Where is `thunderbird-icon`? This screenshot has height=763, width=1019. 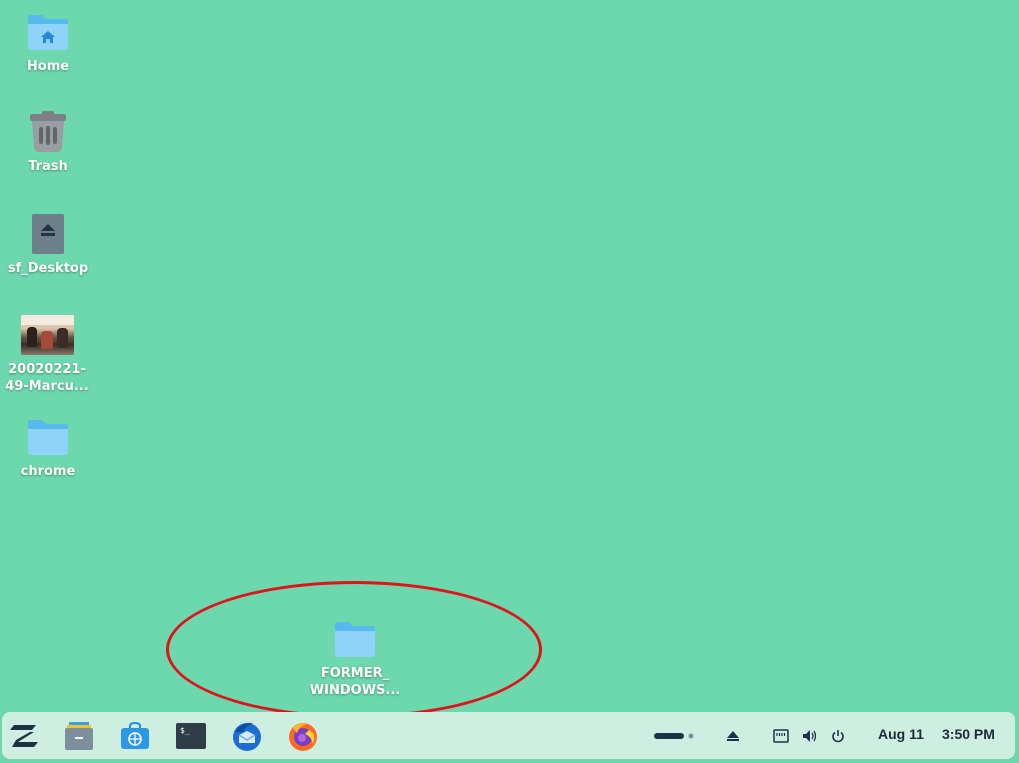 thunderbird-icon is located at coordinates (247, 736).